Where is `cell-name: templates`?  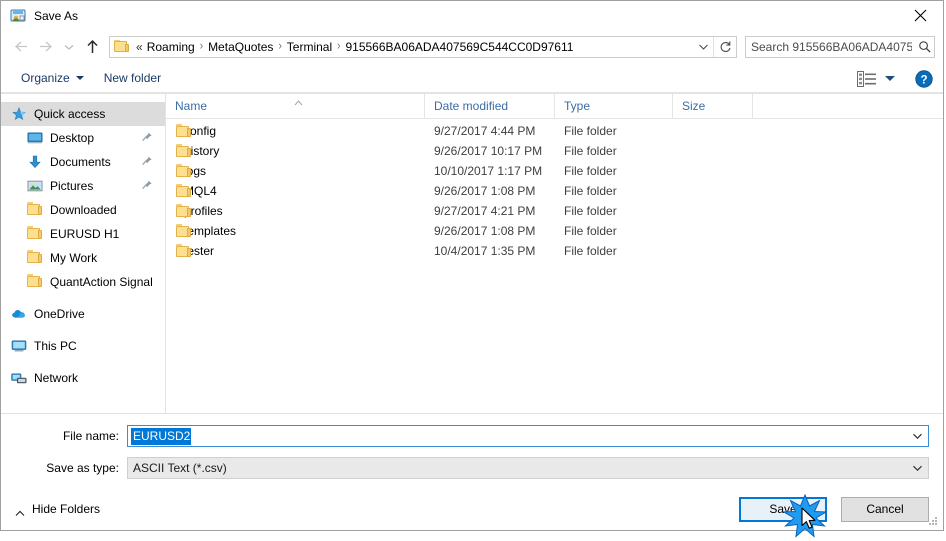
cell-name: templates is located at coordinates (295, 231).